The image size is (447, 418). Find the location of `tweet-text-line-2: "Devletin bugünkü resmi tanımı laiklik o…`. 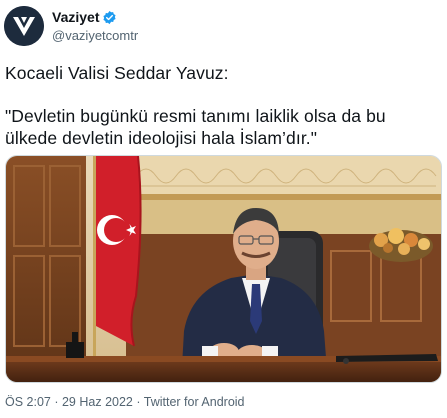

tweet-text-line-2: "Devletin bugünkü resmi tanımı laiklik o… is located at coordinates (195, 116).